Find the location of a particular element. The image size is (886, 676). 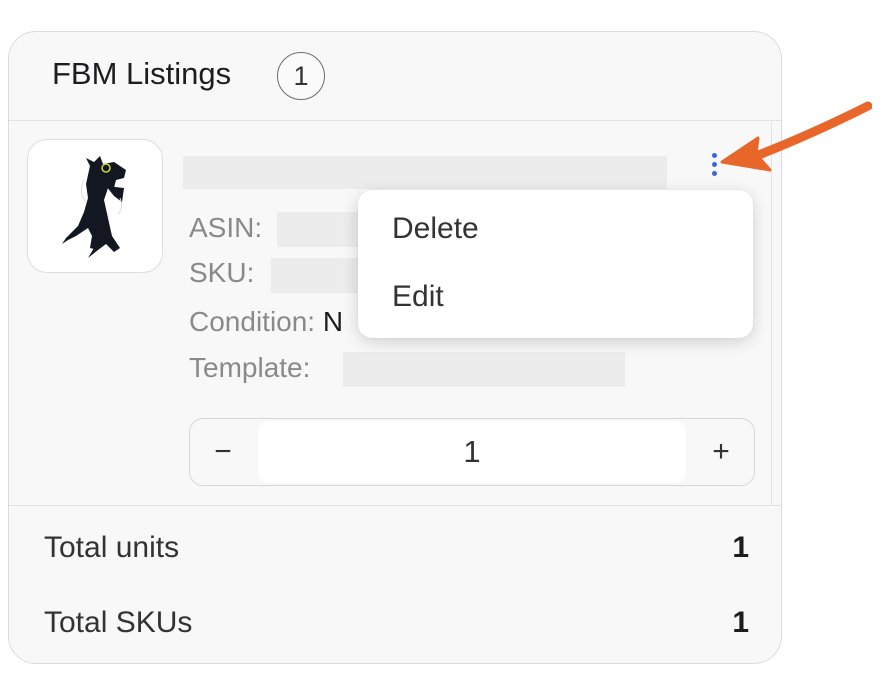

condition-value: N is located at coordinates (333, 321).